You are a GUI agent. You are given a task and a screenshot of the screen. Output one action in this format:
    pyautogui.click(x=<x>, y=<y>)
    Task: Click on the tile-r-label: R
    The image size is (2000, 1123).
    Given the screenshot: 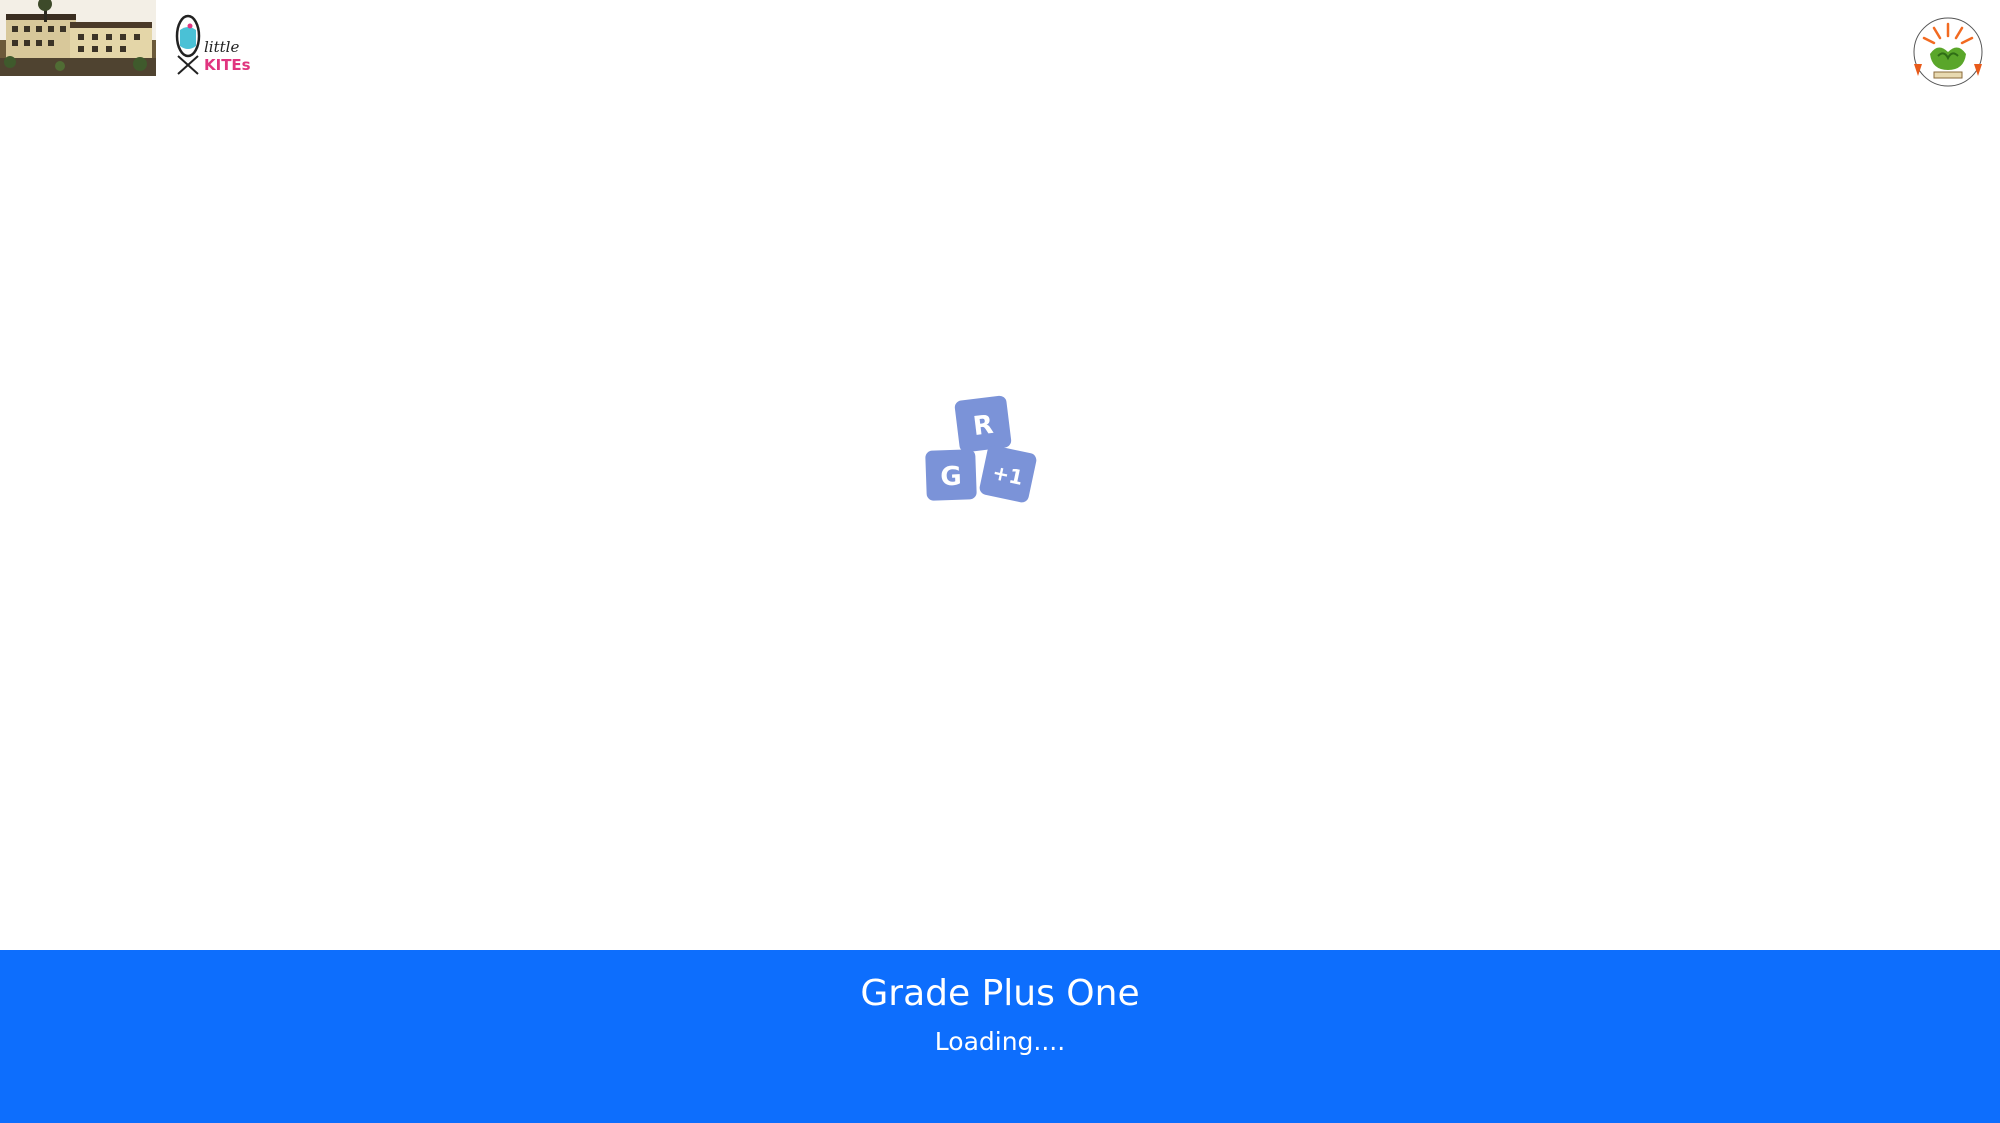 What is the action you would take?
    pyautogui.click(x=983, y=426)
    